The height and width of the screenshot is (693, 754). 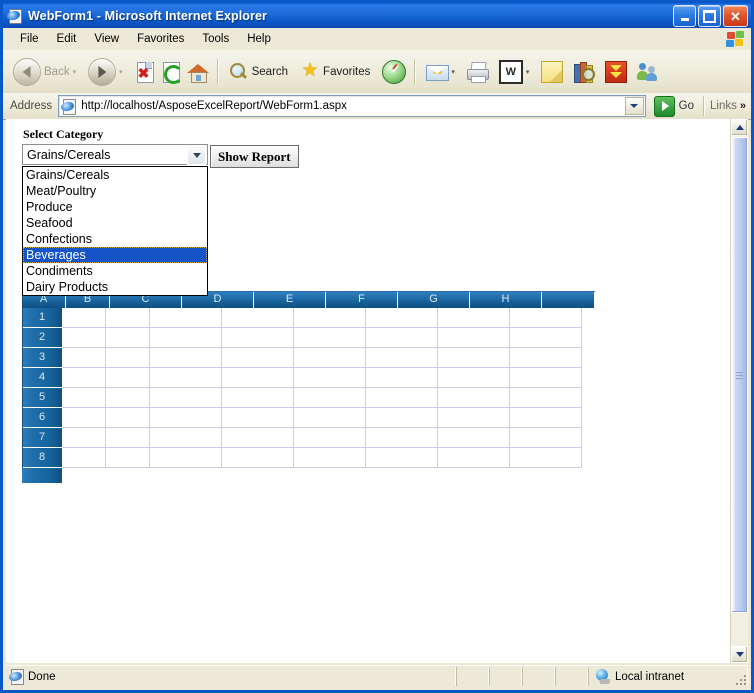 What do you see at coordinates (634, 106) in the screenshot?
I see `address-dropdown-button` at bounding box center [634, 106].